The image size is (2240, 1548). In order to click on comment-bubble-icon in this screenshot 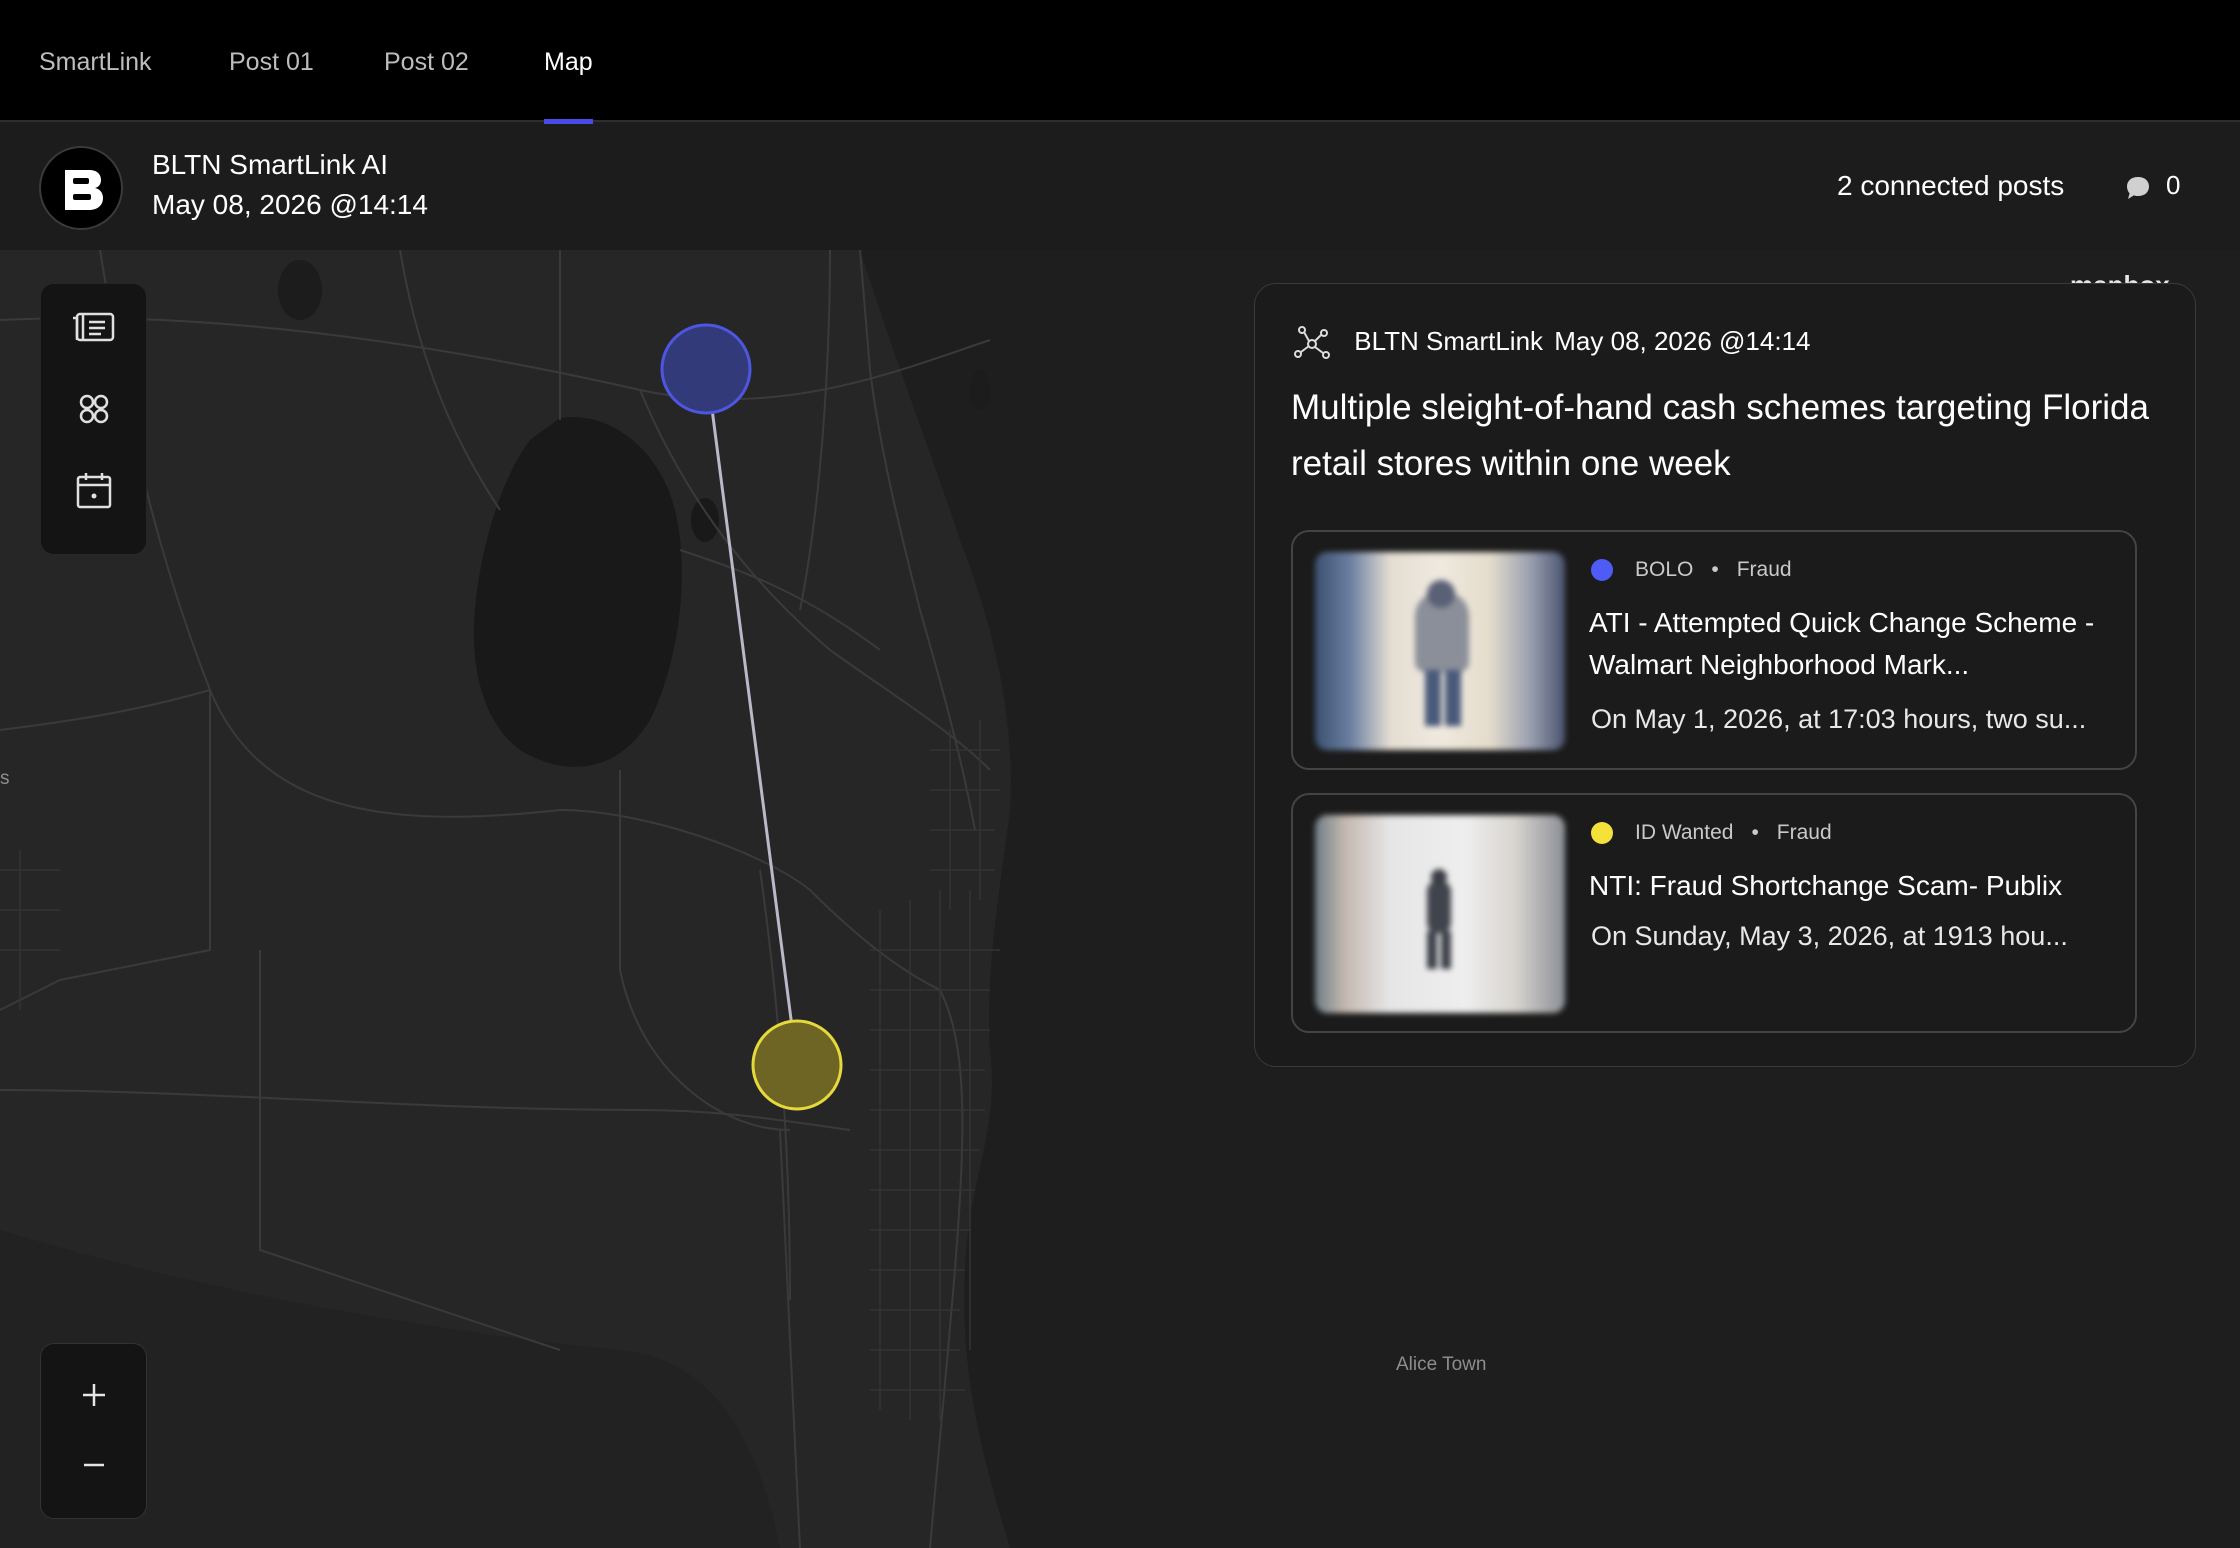, I will do `click(2138, 188)`.